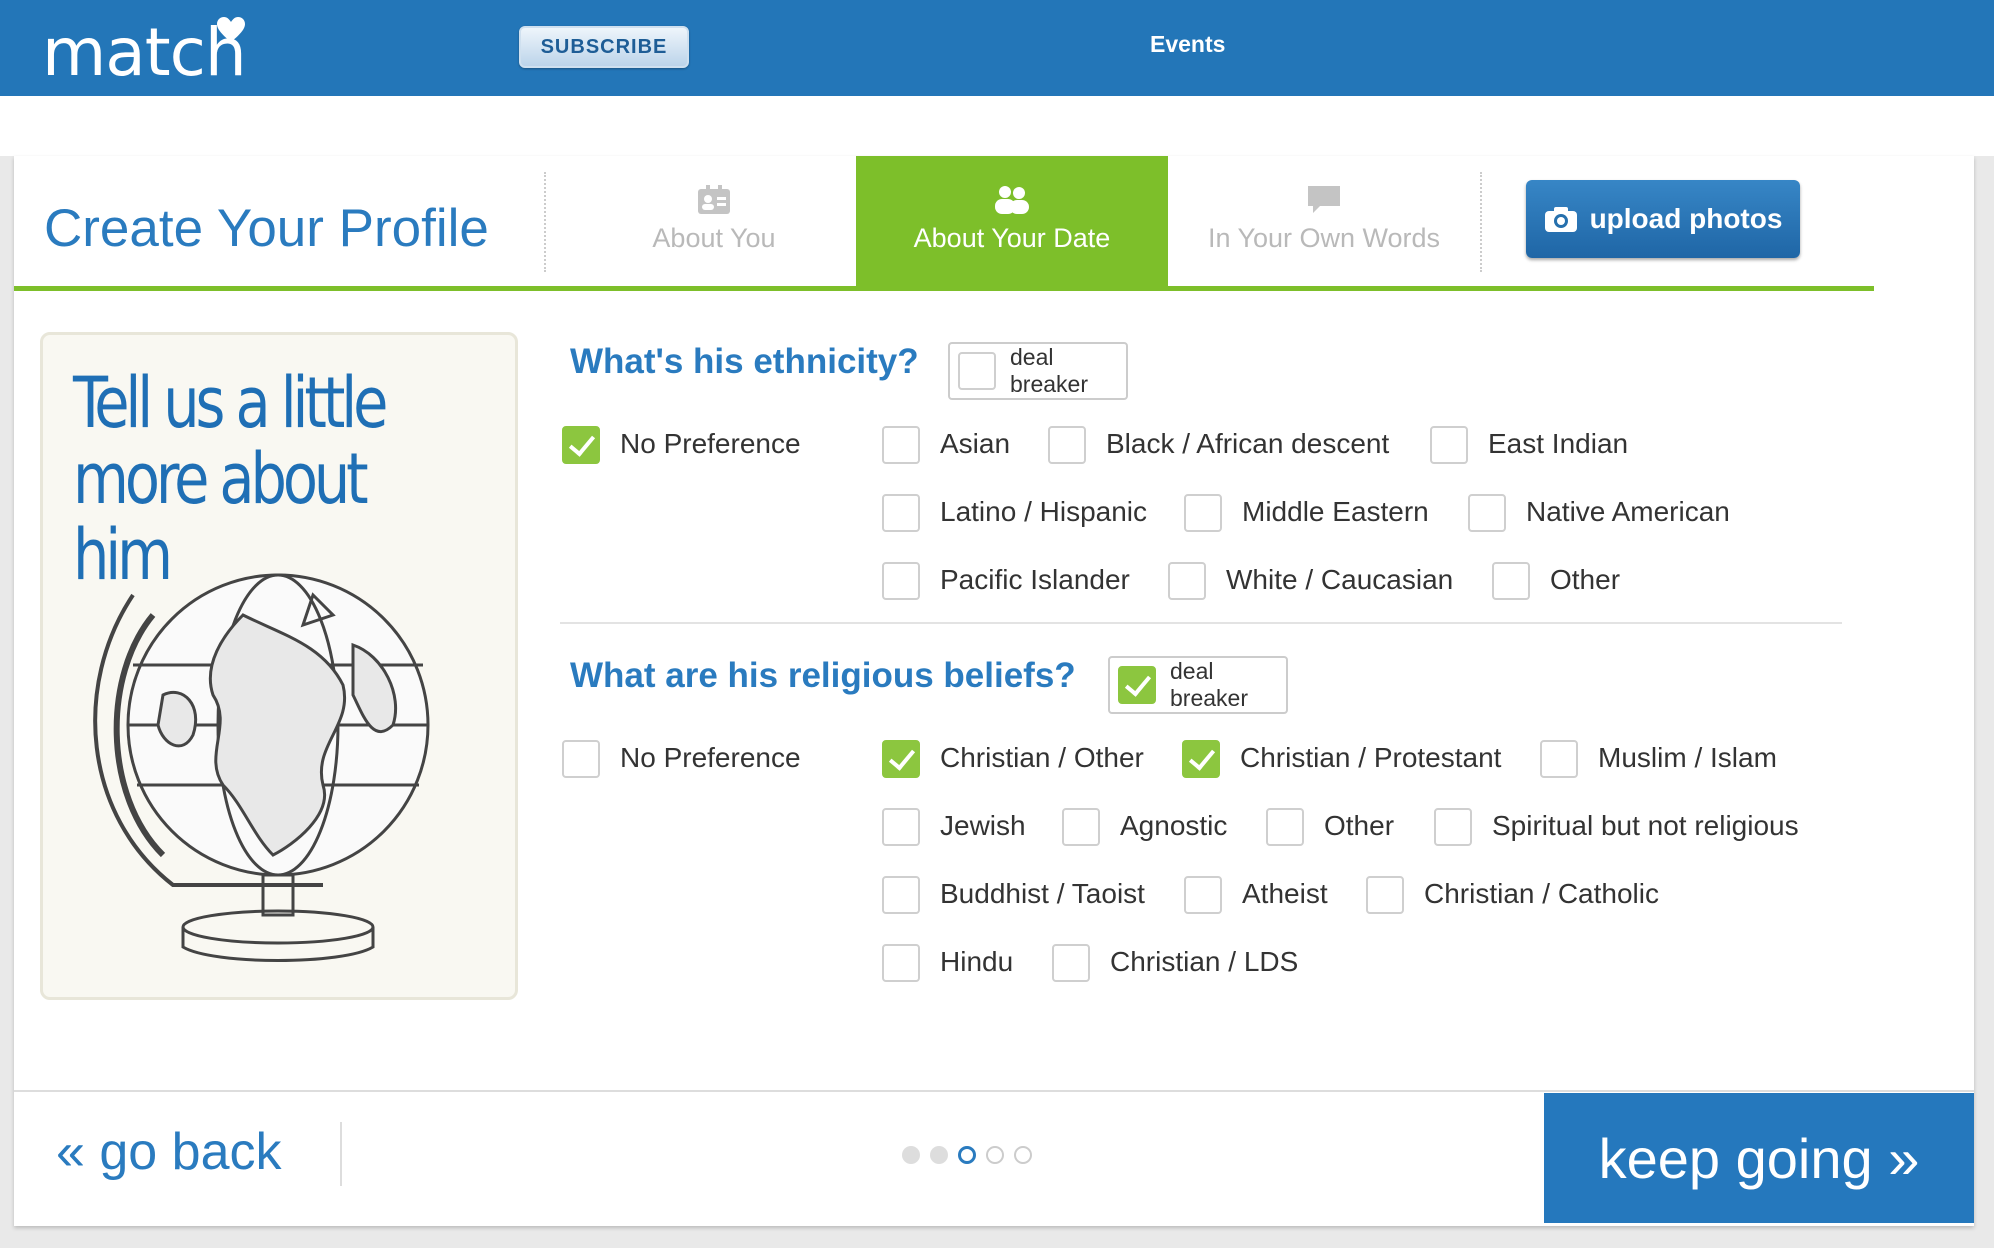 This screenshot has width=1994, height=1248. What do you see at coordinates (1686, 218) in the screenshot?
I see `upload-photos-label: upload photos` at bounding box center [1686, 218].